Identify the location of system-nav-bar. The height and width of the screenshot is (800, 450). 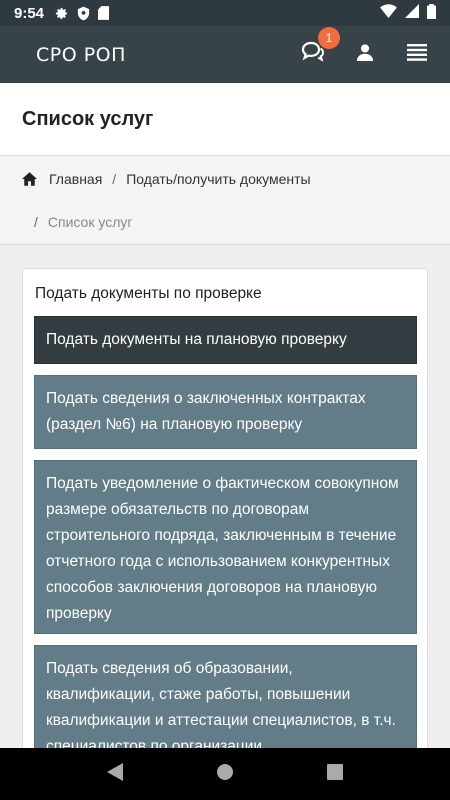
(225, 774).